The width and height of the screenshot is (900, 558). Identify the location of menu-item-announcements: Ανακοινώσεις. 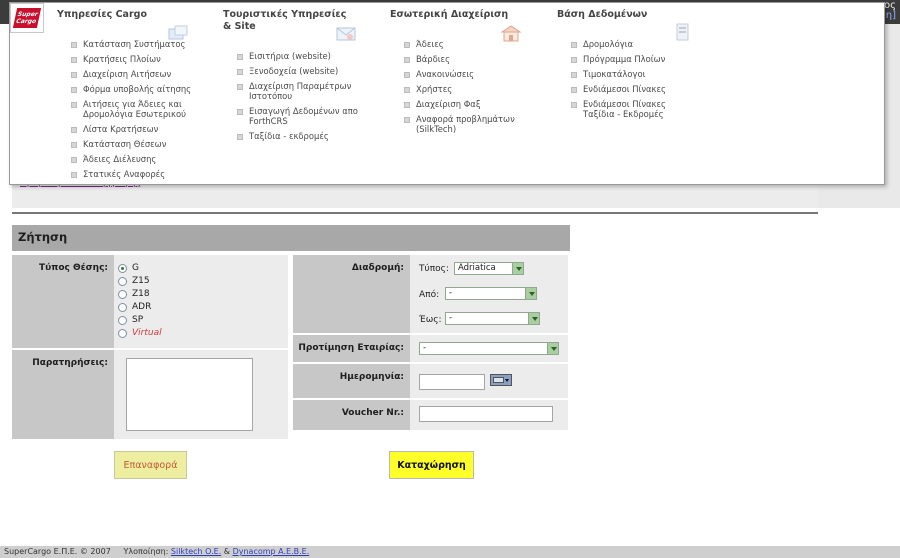
(467, 74).